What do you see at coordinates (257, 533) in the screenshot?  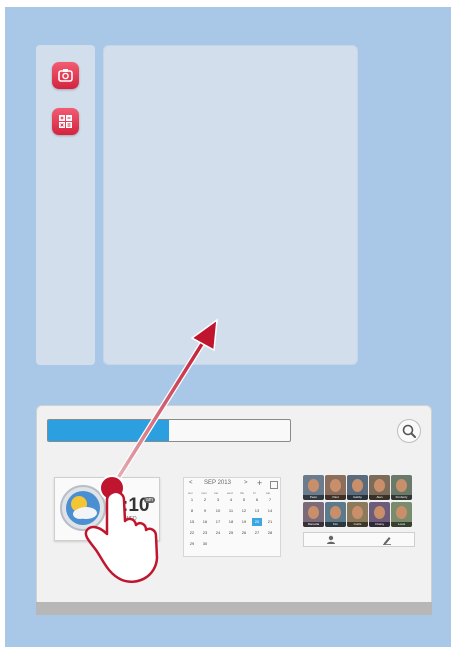 I see `calendar-day: 27` at bounding box center [257, 533].